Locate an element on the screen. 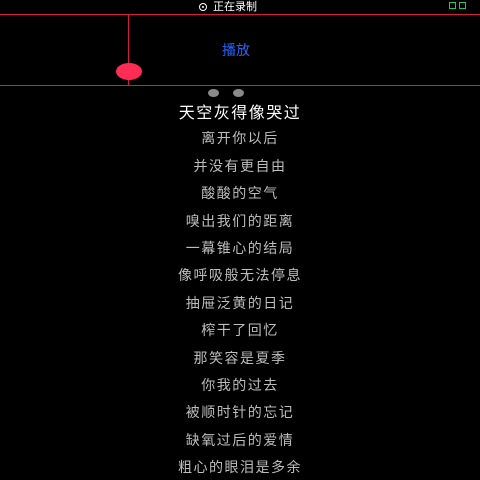 Image resolution: width=480 pixels, height=480 pixels. lyric-line: 一幕锥心的结局 is located at coordinates (240, 248).